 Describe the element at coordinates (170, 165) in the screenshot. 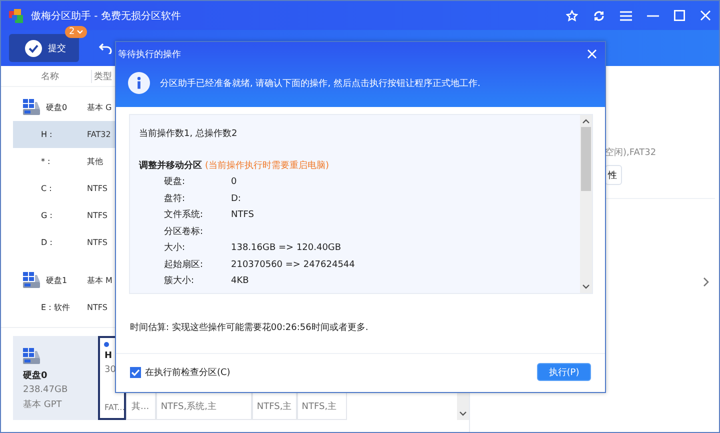

I see `operation-title: 调整并移动分区` at that location.